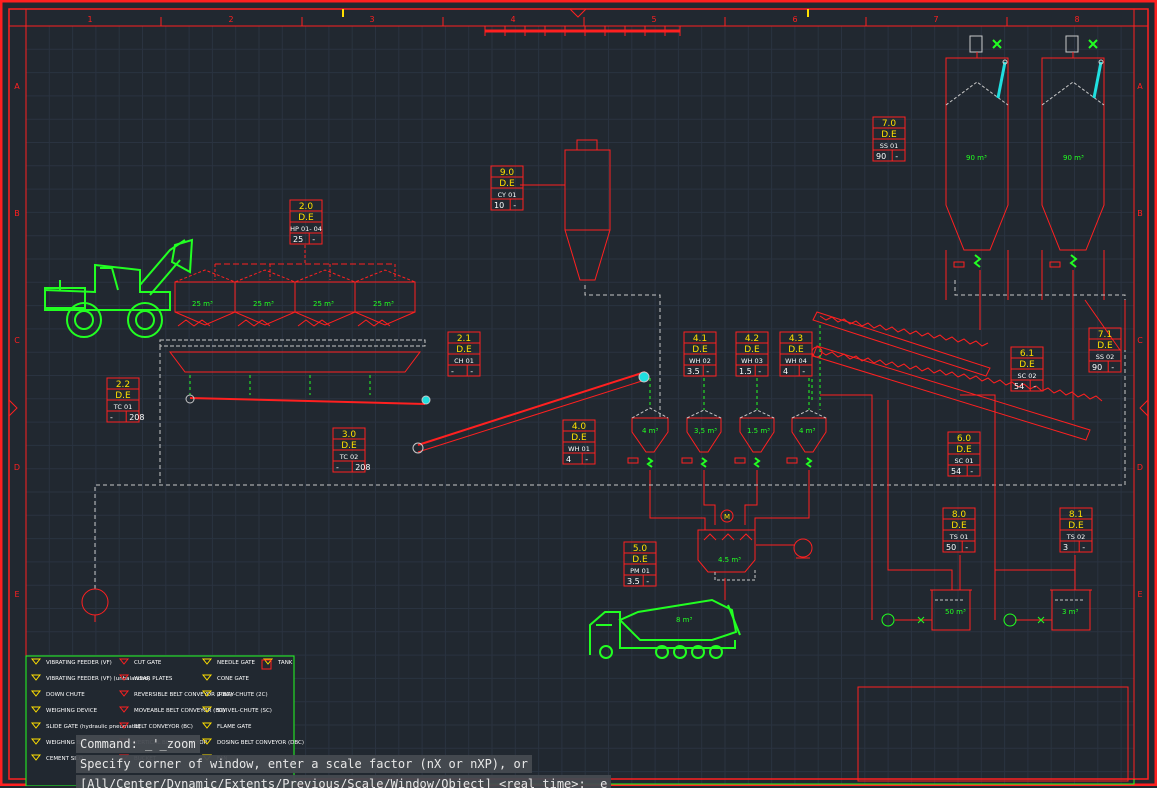 The width and height of the screenshot is (1157, 788). I want to click on tag-ts02-qty2: -, so click(1083, 547).